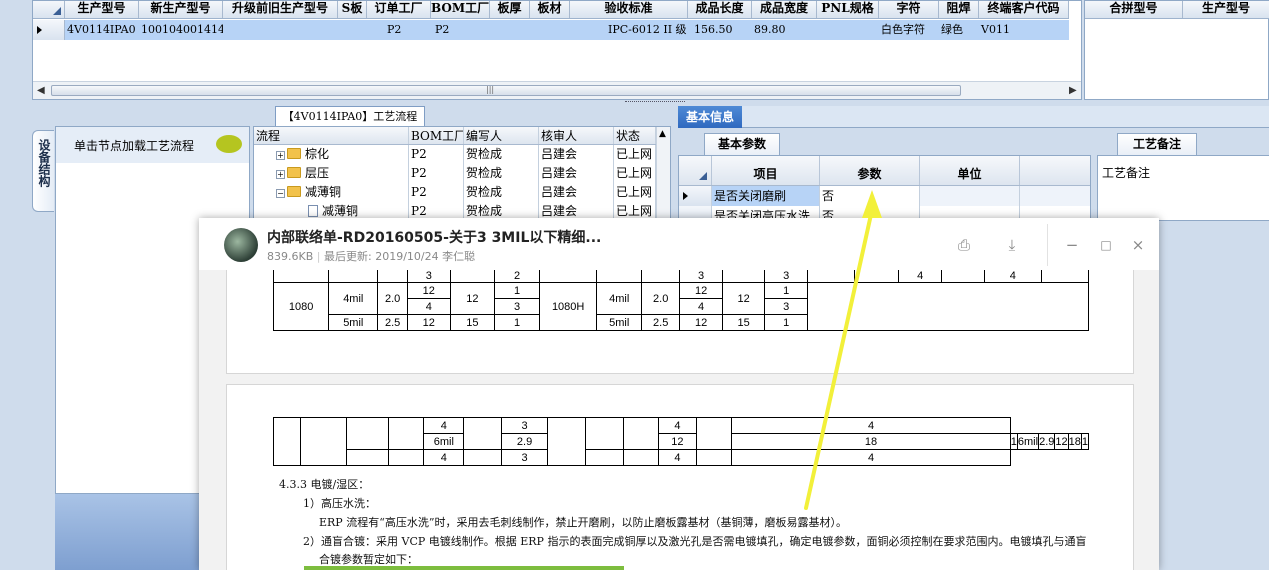 This screenshot has width=1269, height=570. Describe the element at coordinates (501, 135) in the screenshot. I see `col-header: 编写人` at that location.